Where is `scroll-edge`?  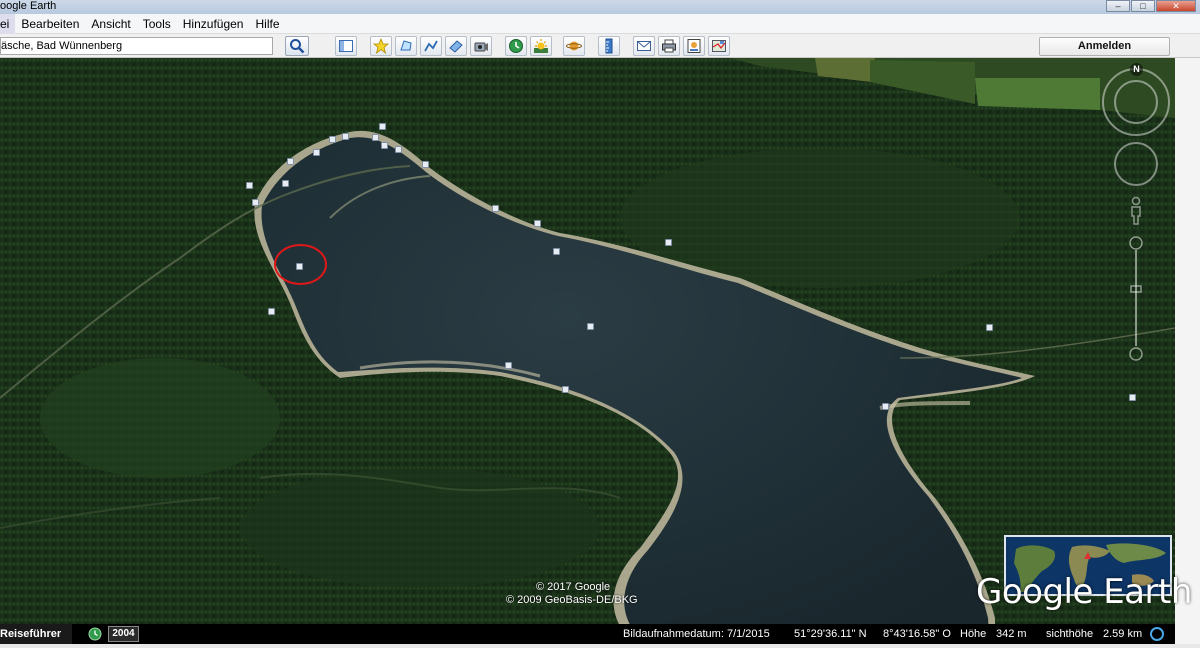 scroll-edge is located at coordinates (1187, 353).